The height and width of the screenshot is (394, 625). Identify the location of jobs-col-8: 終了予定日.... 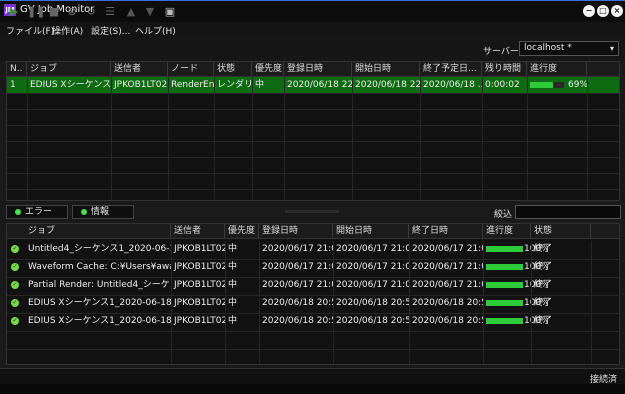
(451, 69).